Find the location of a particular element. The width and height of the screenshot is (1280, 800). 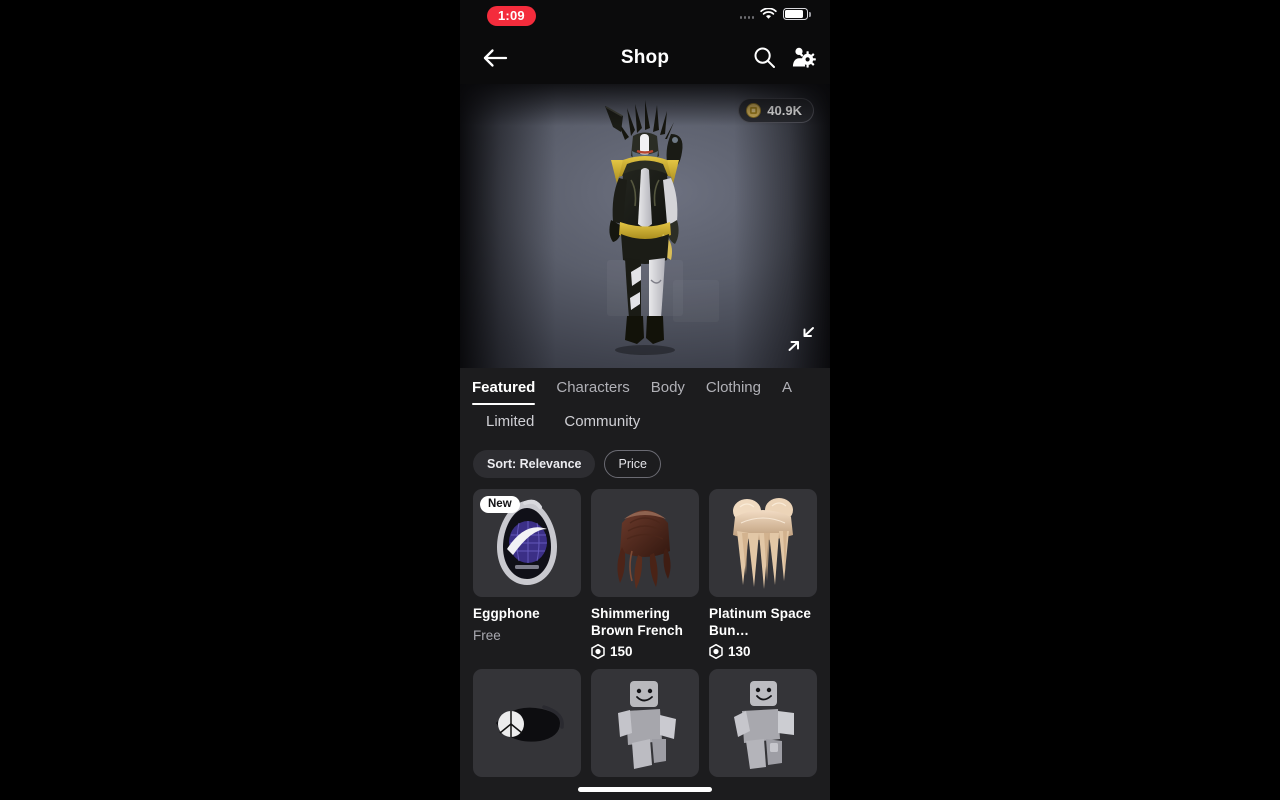

currency-amount: 40.9K is located at coordinates (784, 110).